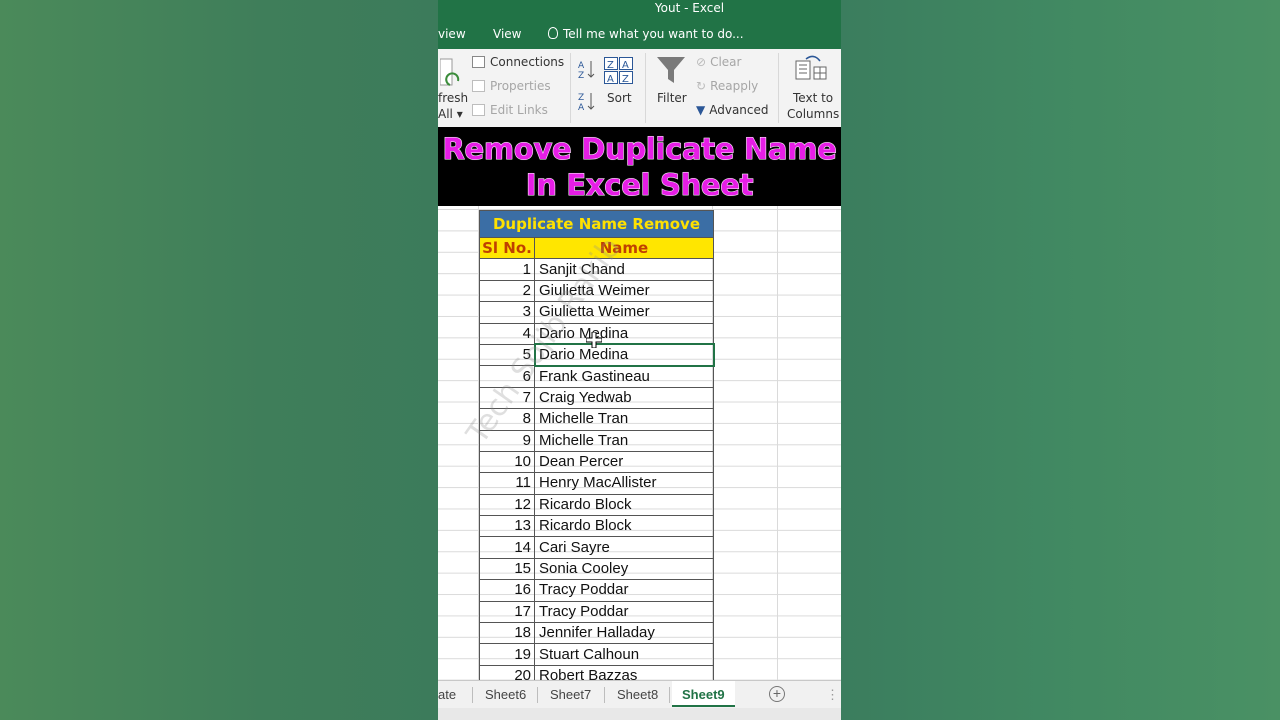 This screenshot has height=720, width=1280. What do you see at coordinates (507, 590) in the screenshot?
I see `sl-no-cell: 16` at bounding box center [507, 590].